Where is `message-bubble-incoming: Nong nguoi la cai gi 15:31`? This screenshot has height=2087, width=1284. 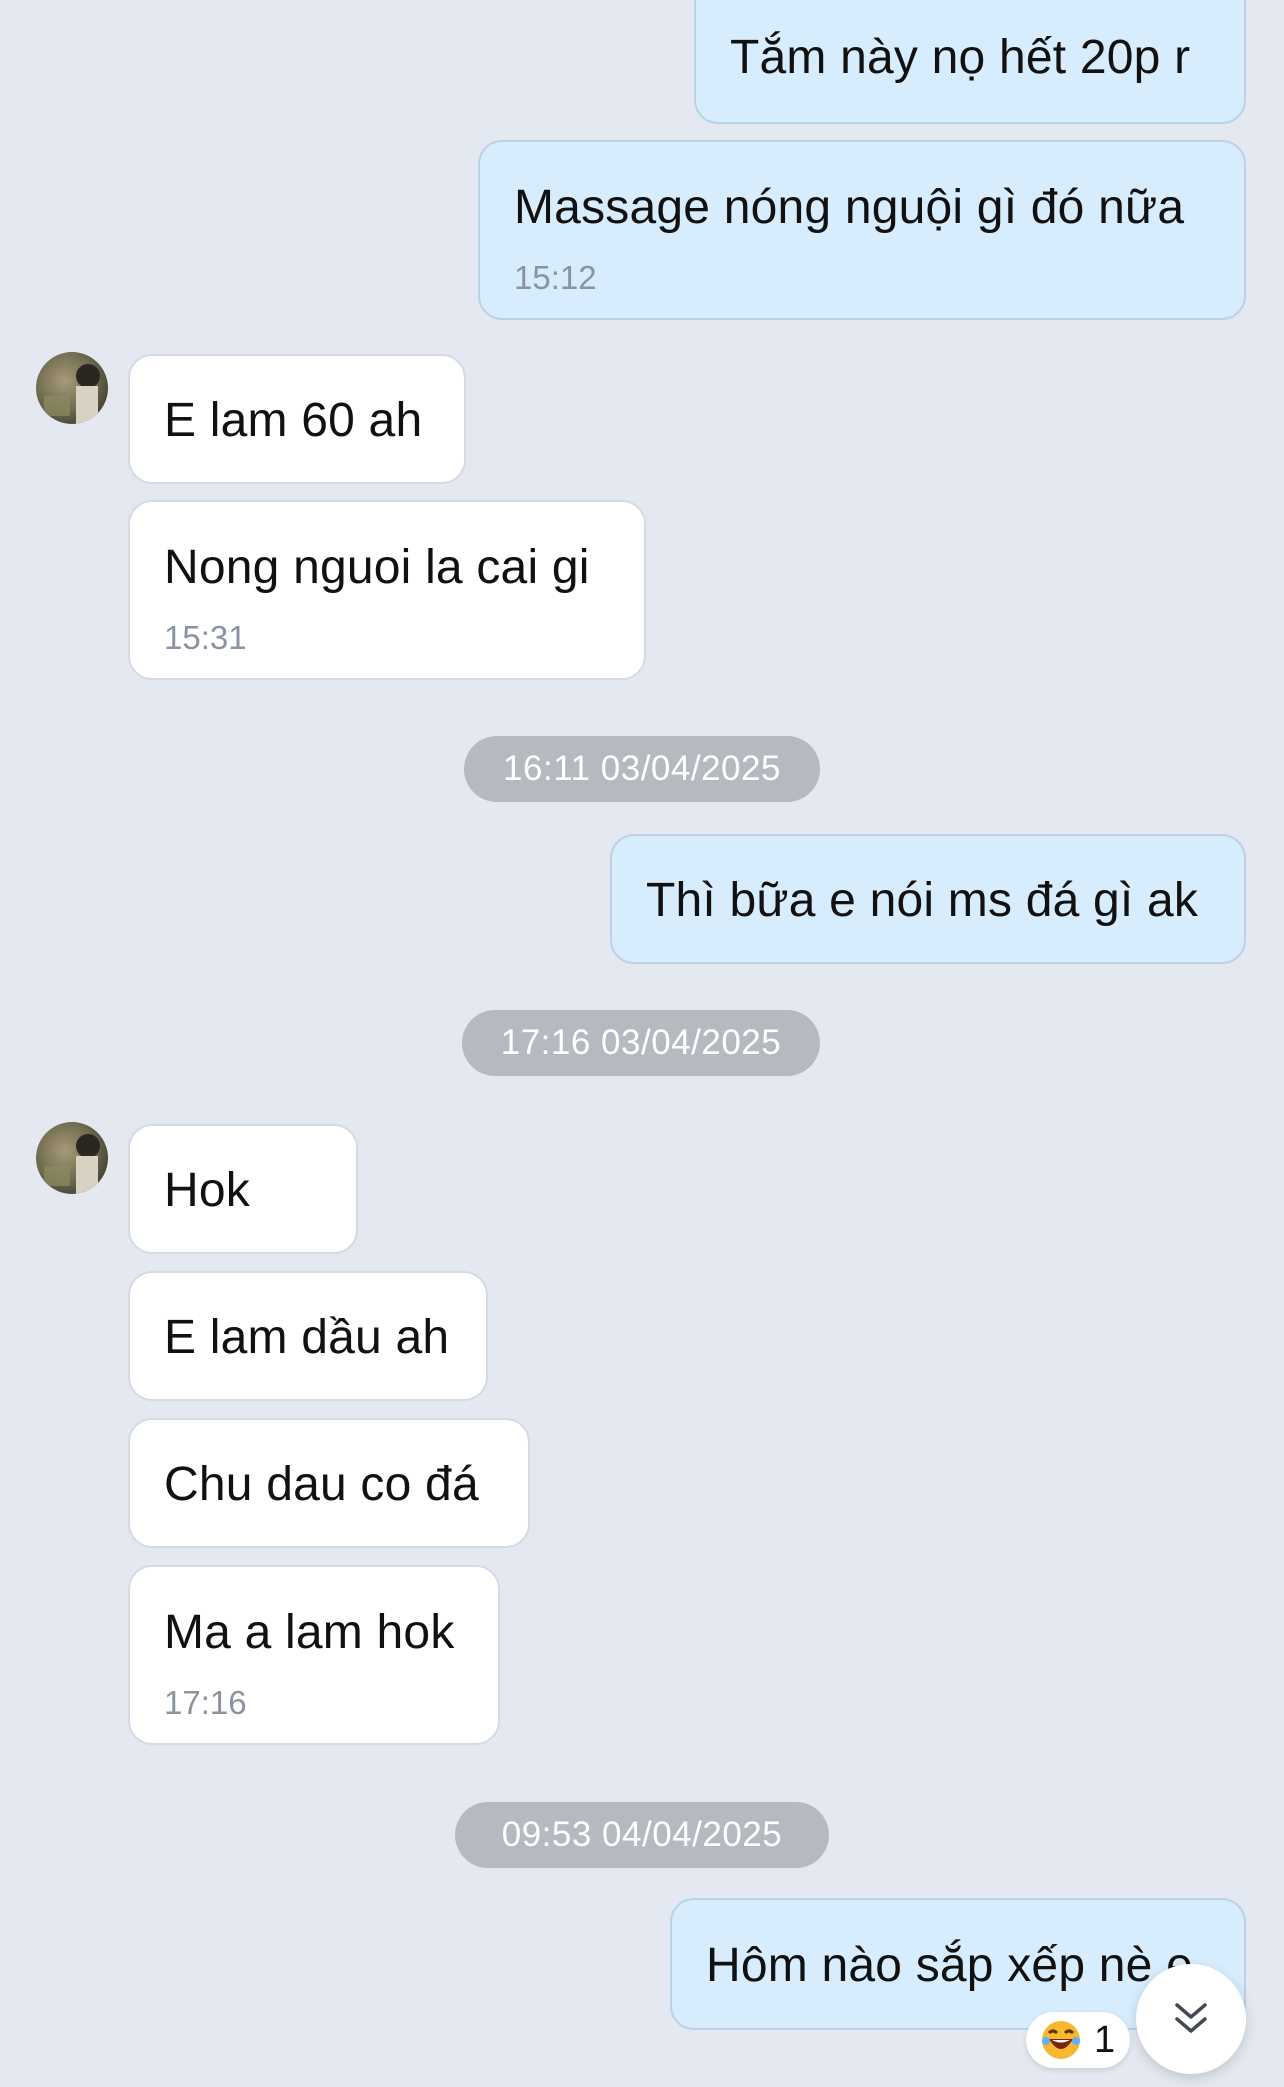 message-bubble-incoming: Nong nguoi la cai gi 15:31 is located at coordinates (387, 590).